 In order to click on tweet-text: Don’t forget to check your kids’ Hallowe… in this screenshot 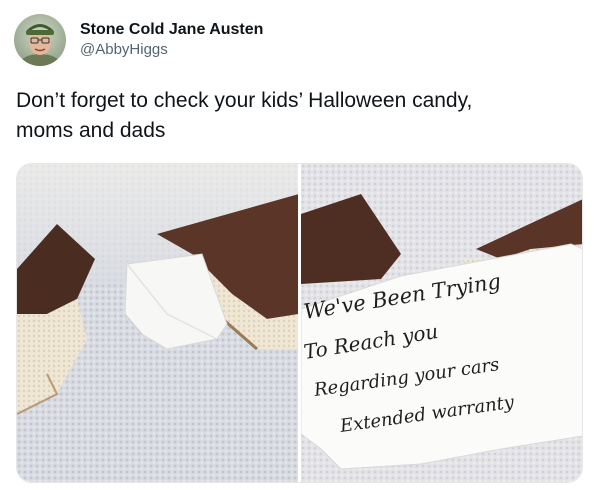, I will do `click(244, 115)`.